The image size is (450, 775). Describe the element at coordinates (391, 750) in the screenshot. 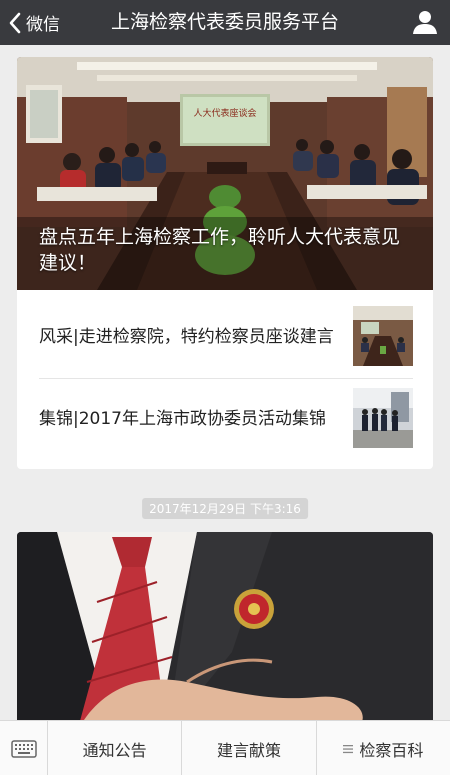

I see `menu-item-label: 检察百科` at that location.